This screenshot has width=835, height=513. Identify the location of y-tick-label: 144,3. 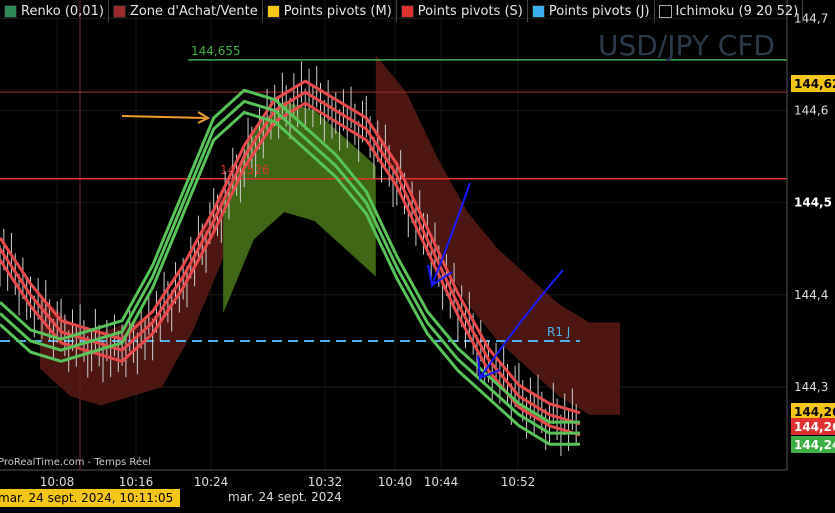
(811, 387).